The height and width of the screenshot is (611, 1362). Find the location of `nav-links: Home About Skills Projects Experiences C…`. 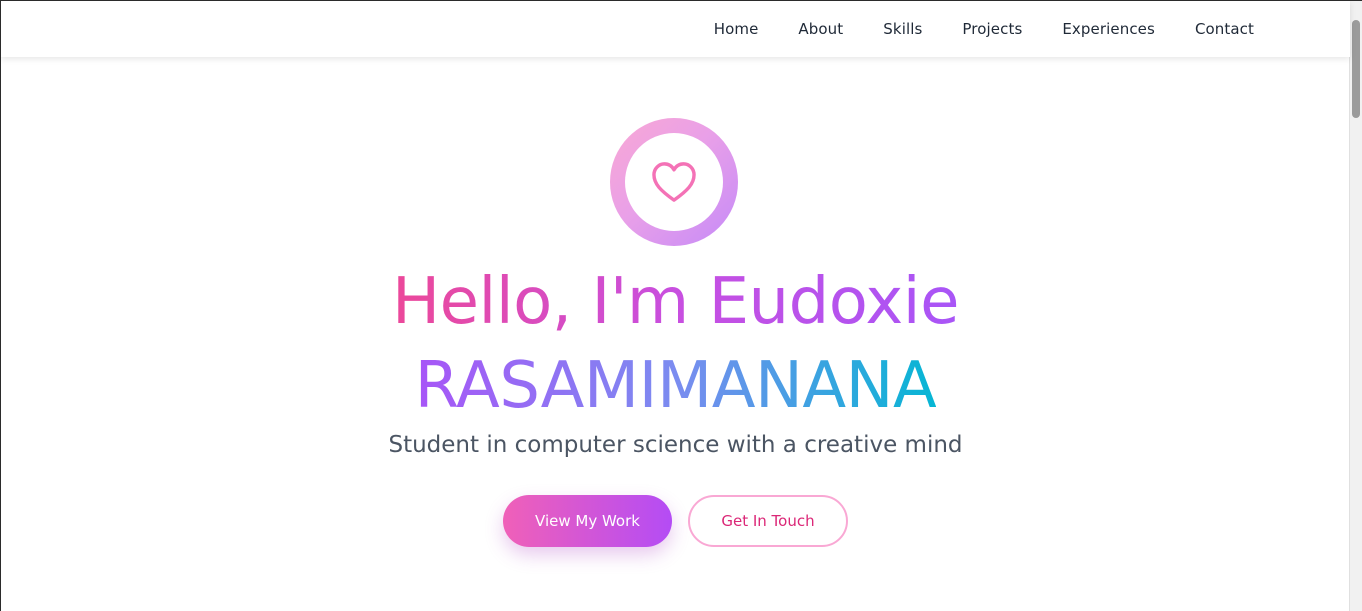

nav-links: Home About Skills Projects Experiences C… is located at coordinates (984, 29).